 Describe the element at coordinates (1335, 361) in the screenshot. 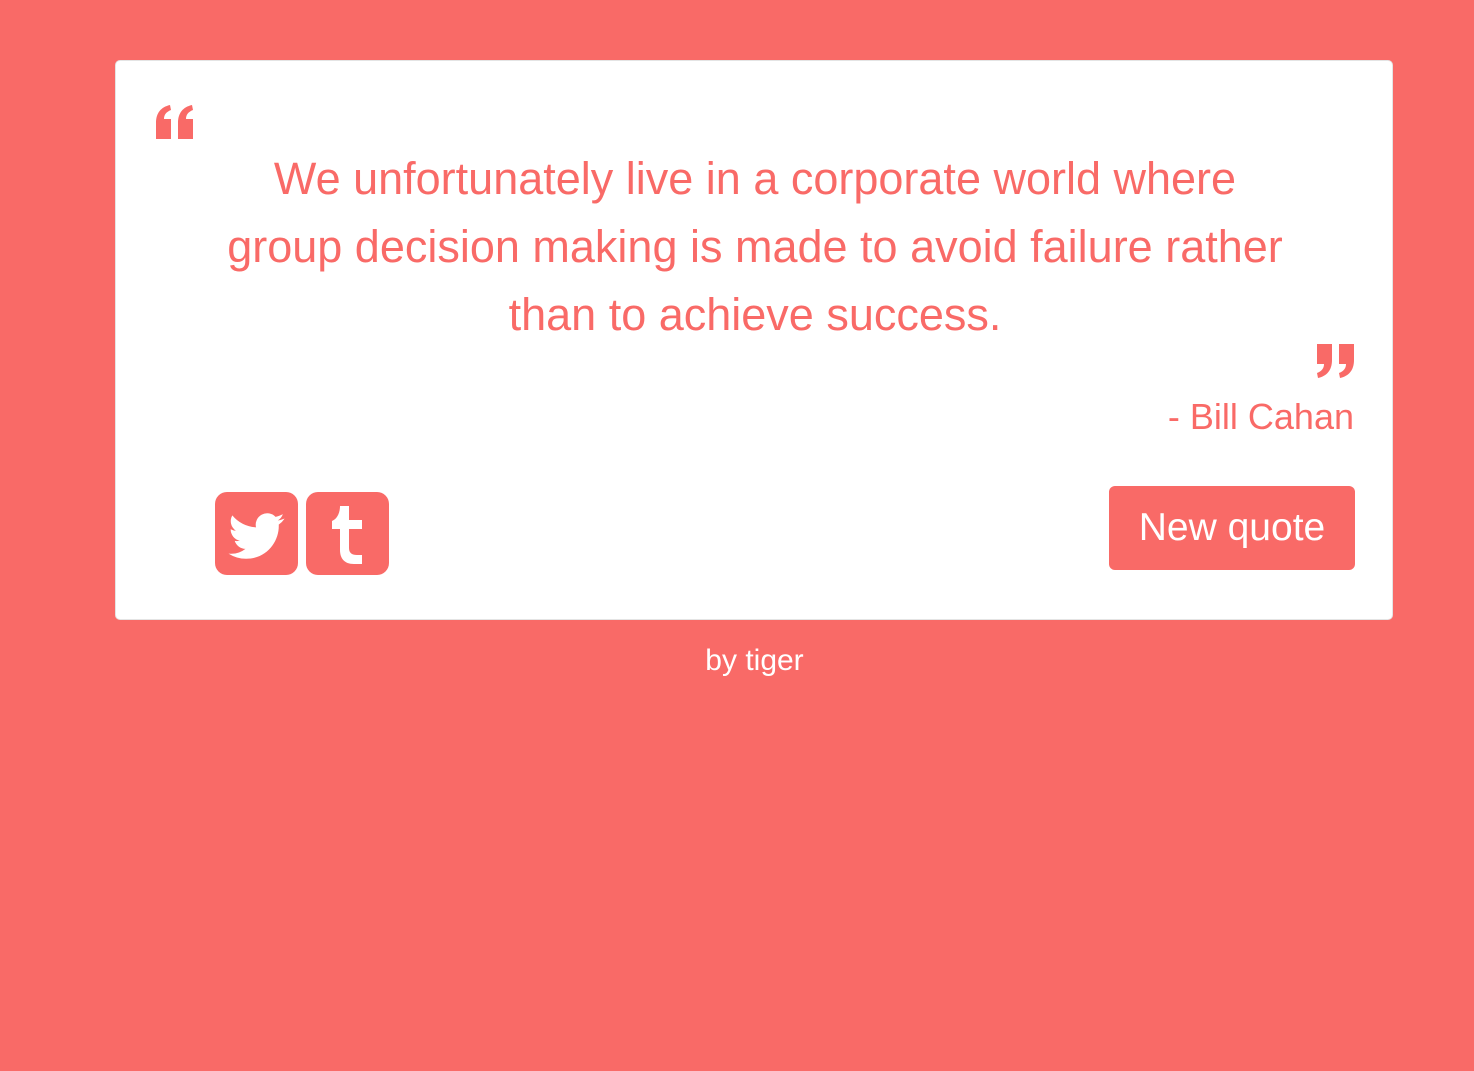

I see `quote-right-icon` at that location.